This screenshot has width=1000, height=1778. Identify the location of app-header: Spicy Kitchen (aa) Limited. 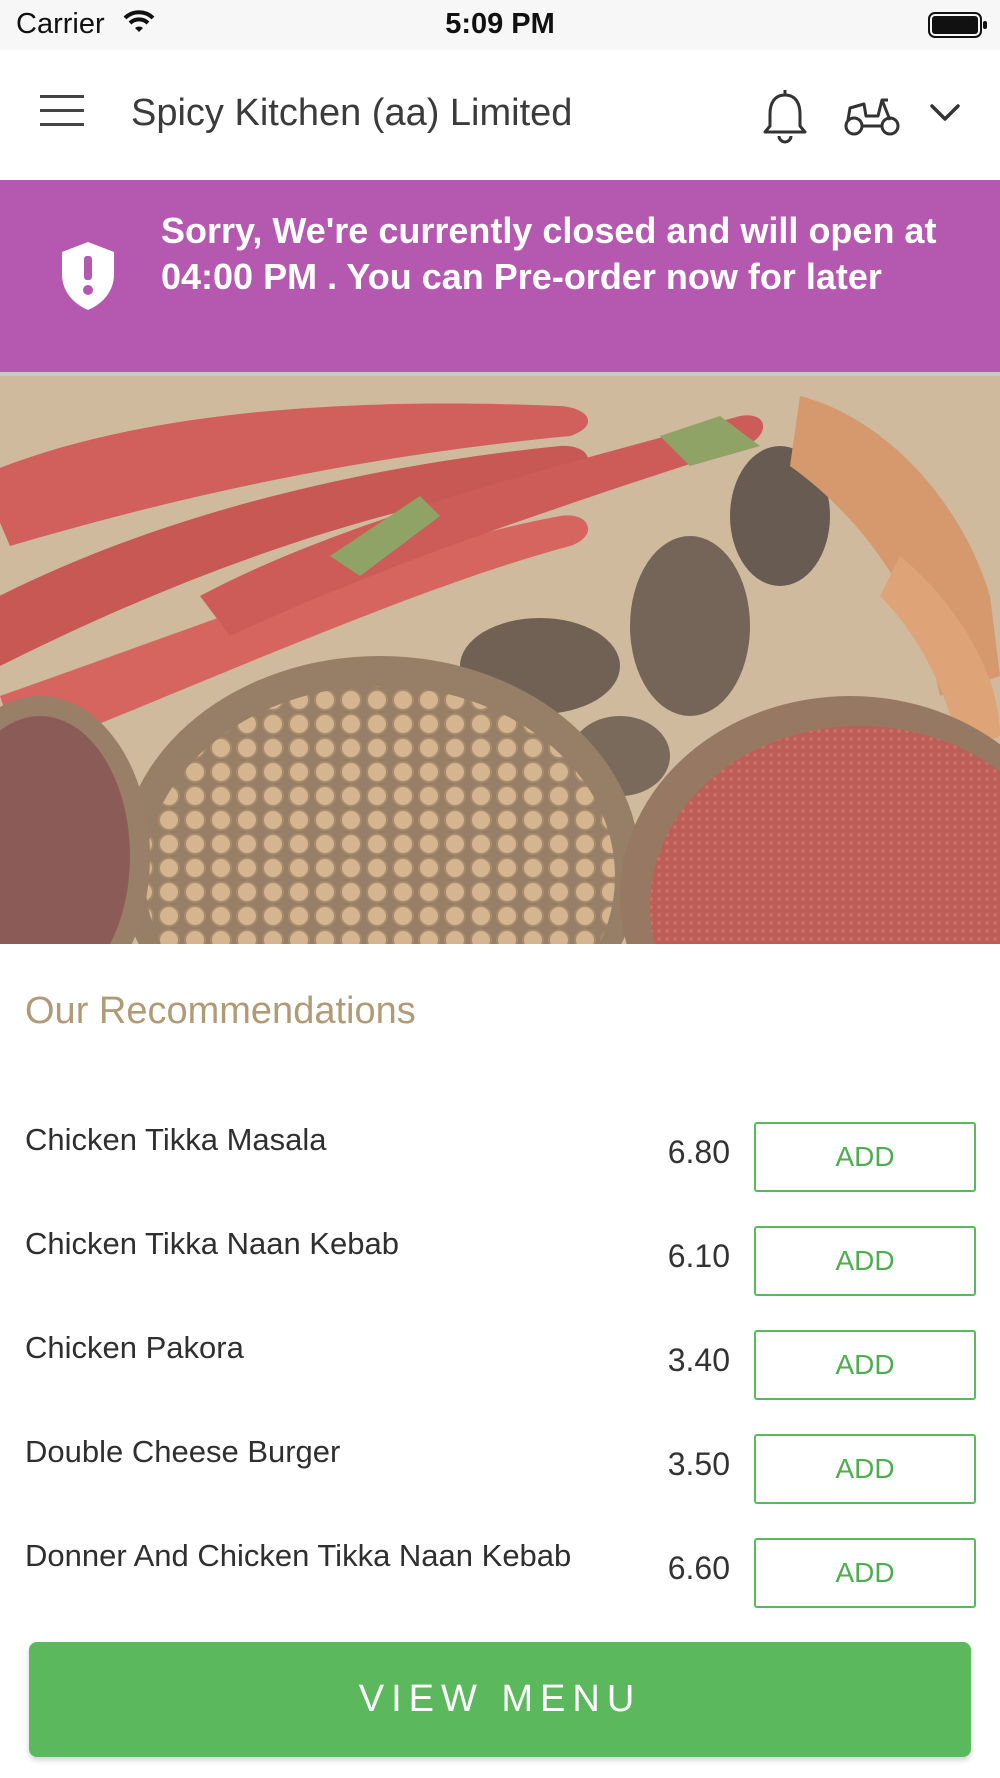
(500, 115).